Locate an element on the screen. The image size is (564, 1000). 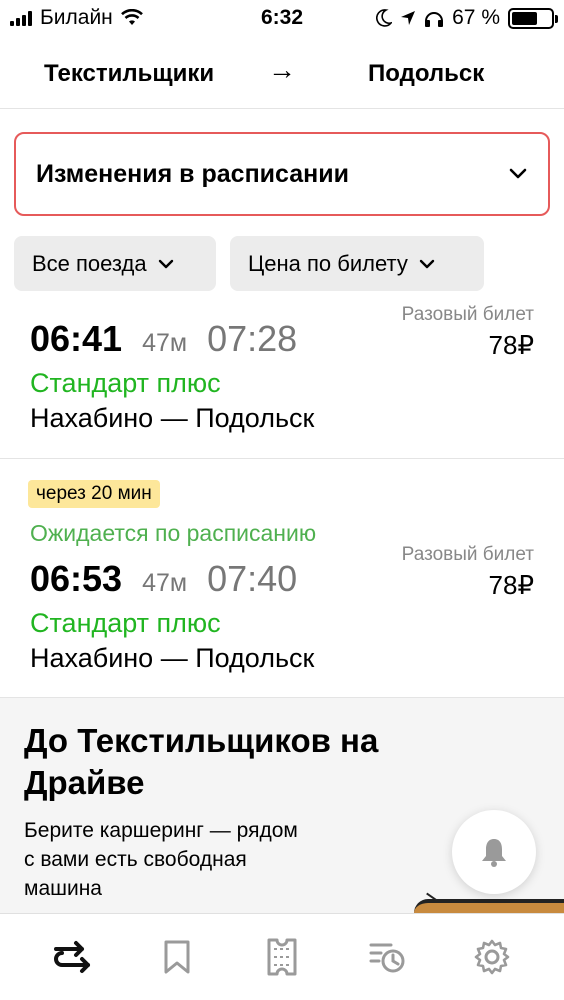
settings-icon is located at coordinates (491, 957).